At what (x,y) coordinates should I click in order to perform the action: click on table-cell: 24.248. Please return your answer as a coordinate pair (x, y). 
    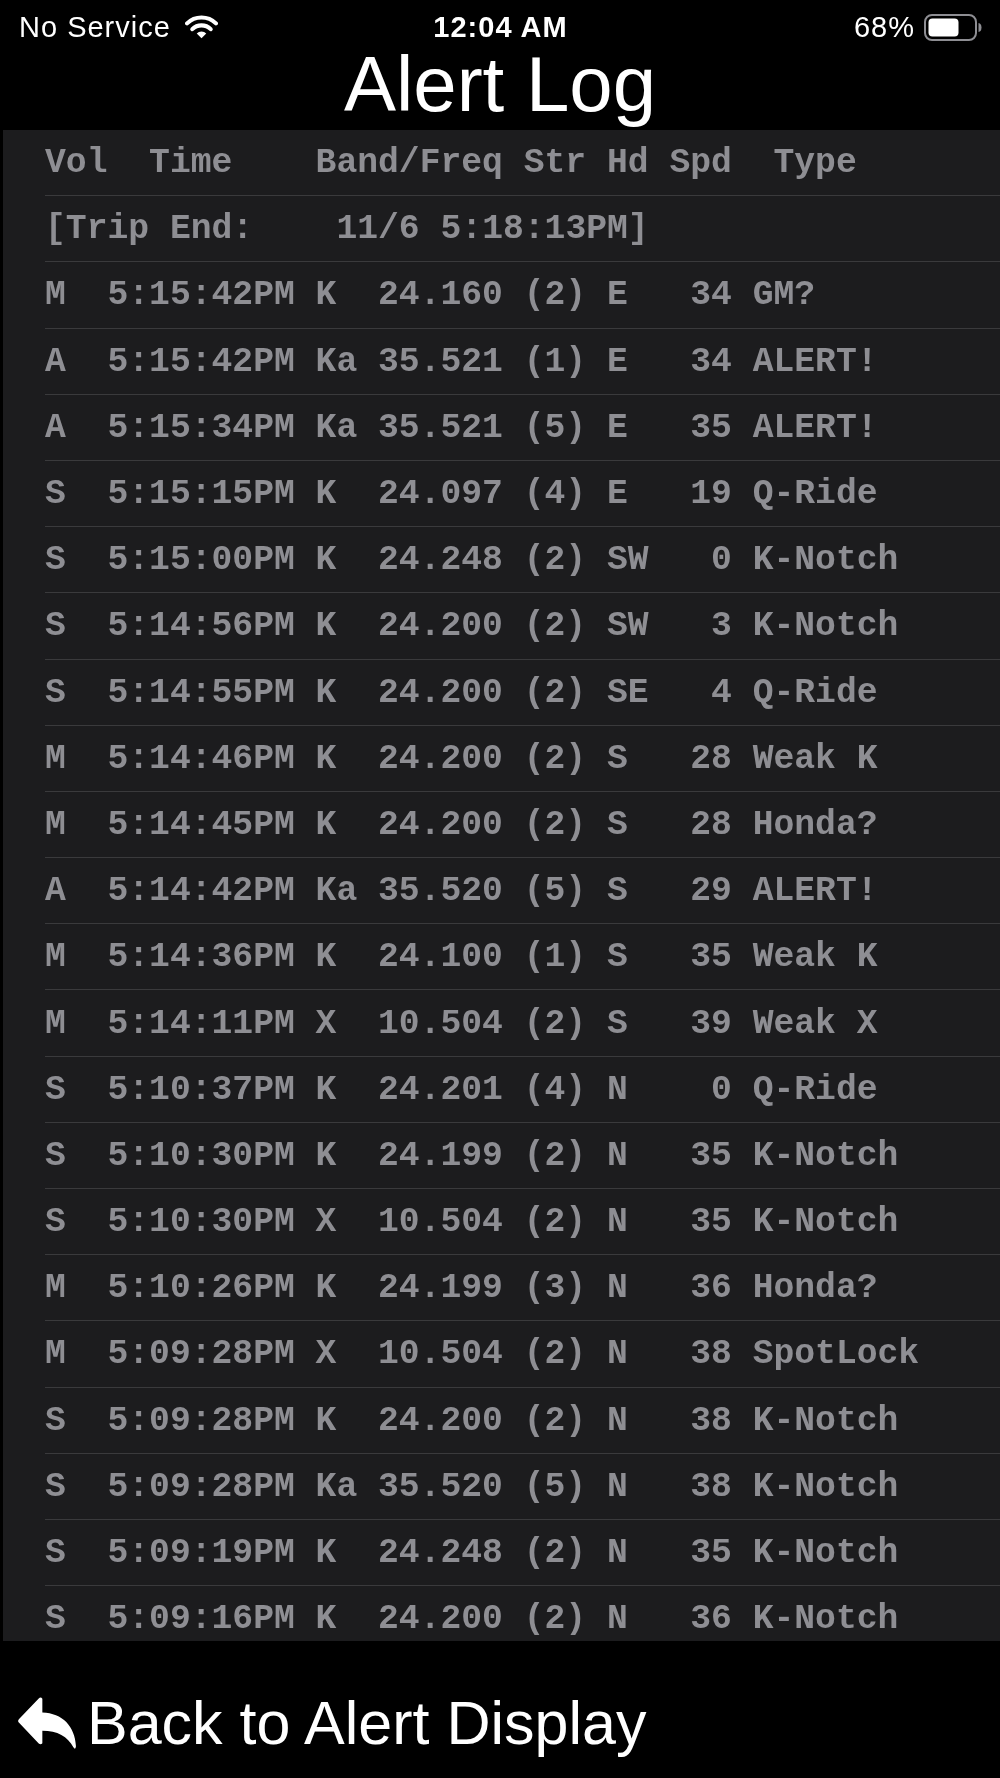
    Looking at the image, I should click on (440, 560).